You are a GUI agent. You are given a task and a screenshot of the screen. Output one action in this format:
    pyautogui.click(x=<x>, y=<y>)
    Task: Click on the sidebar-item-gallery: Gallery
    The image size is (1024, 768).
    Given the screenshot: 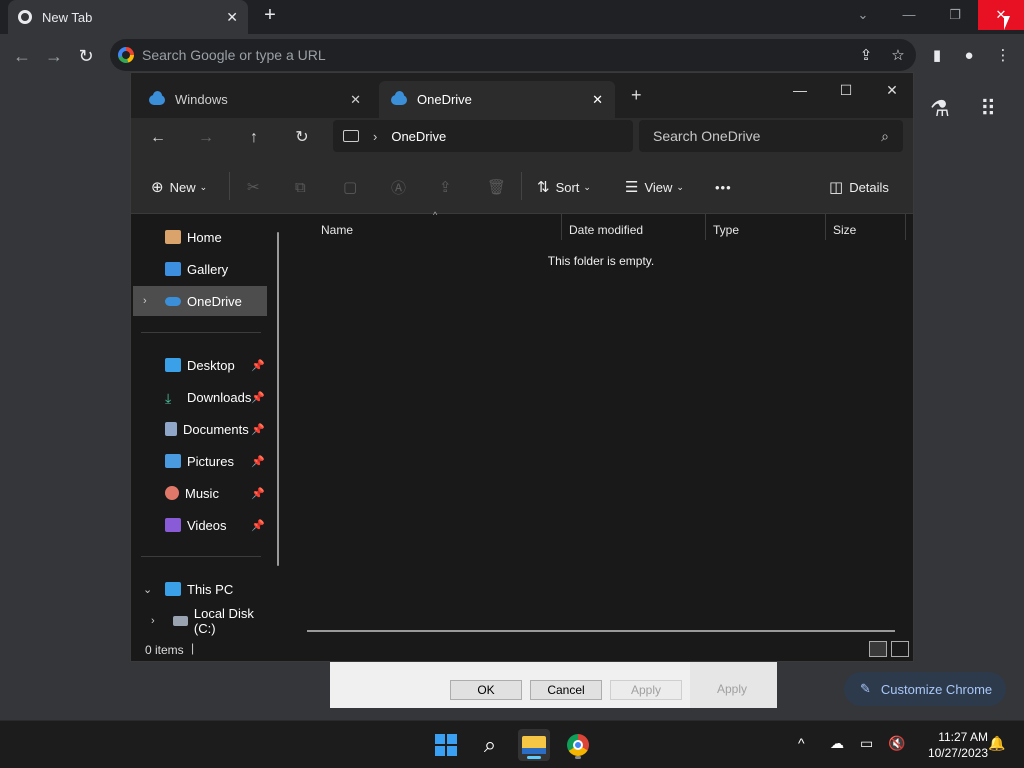 What is the action you would take?
    pyautogui.click(x=200, y=269)
    